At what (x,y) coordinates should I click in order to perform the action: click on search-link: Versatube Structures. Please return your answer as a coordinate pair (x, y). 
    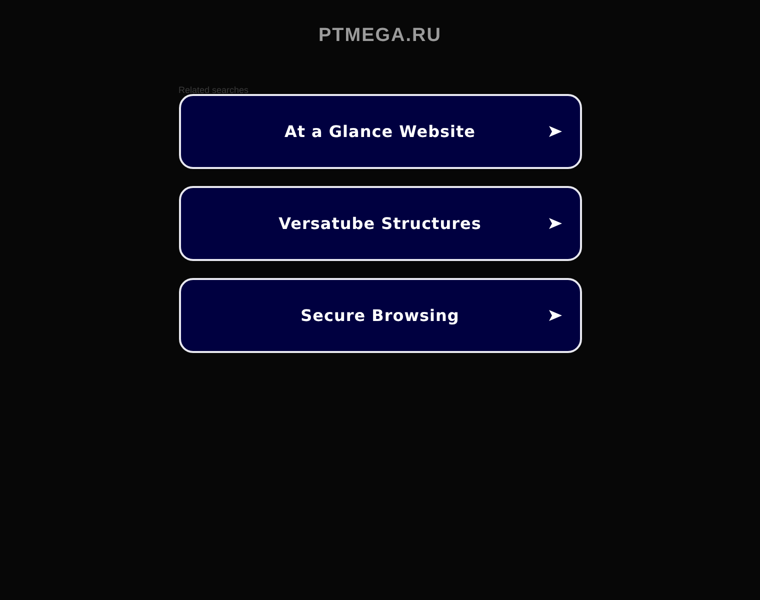
    Looking at the image, I should click on (380, 223).